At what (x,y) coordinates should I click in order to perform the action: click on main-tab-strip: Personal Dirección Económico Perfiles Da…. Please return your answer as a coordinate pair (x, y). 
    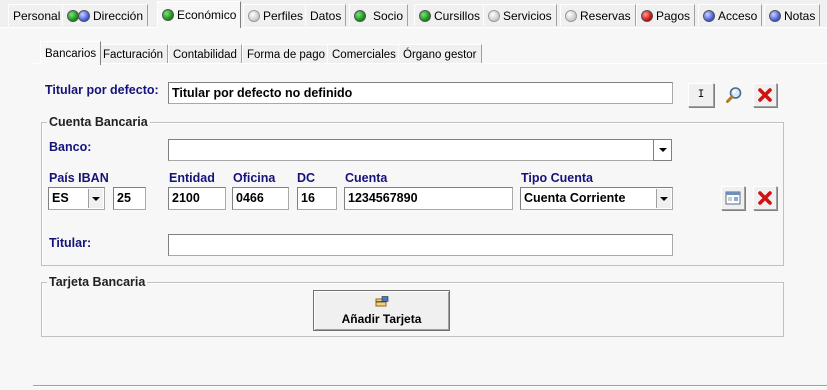
    Looking at the image, I should click on (413, 14).